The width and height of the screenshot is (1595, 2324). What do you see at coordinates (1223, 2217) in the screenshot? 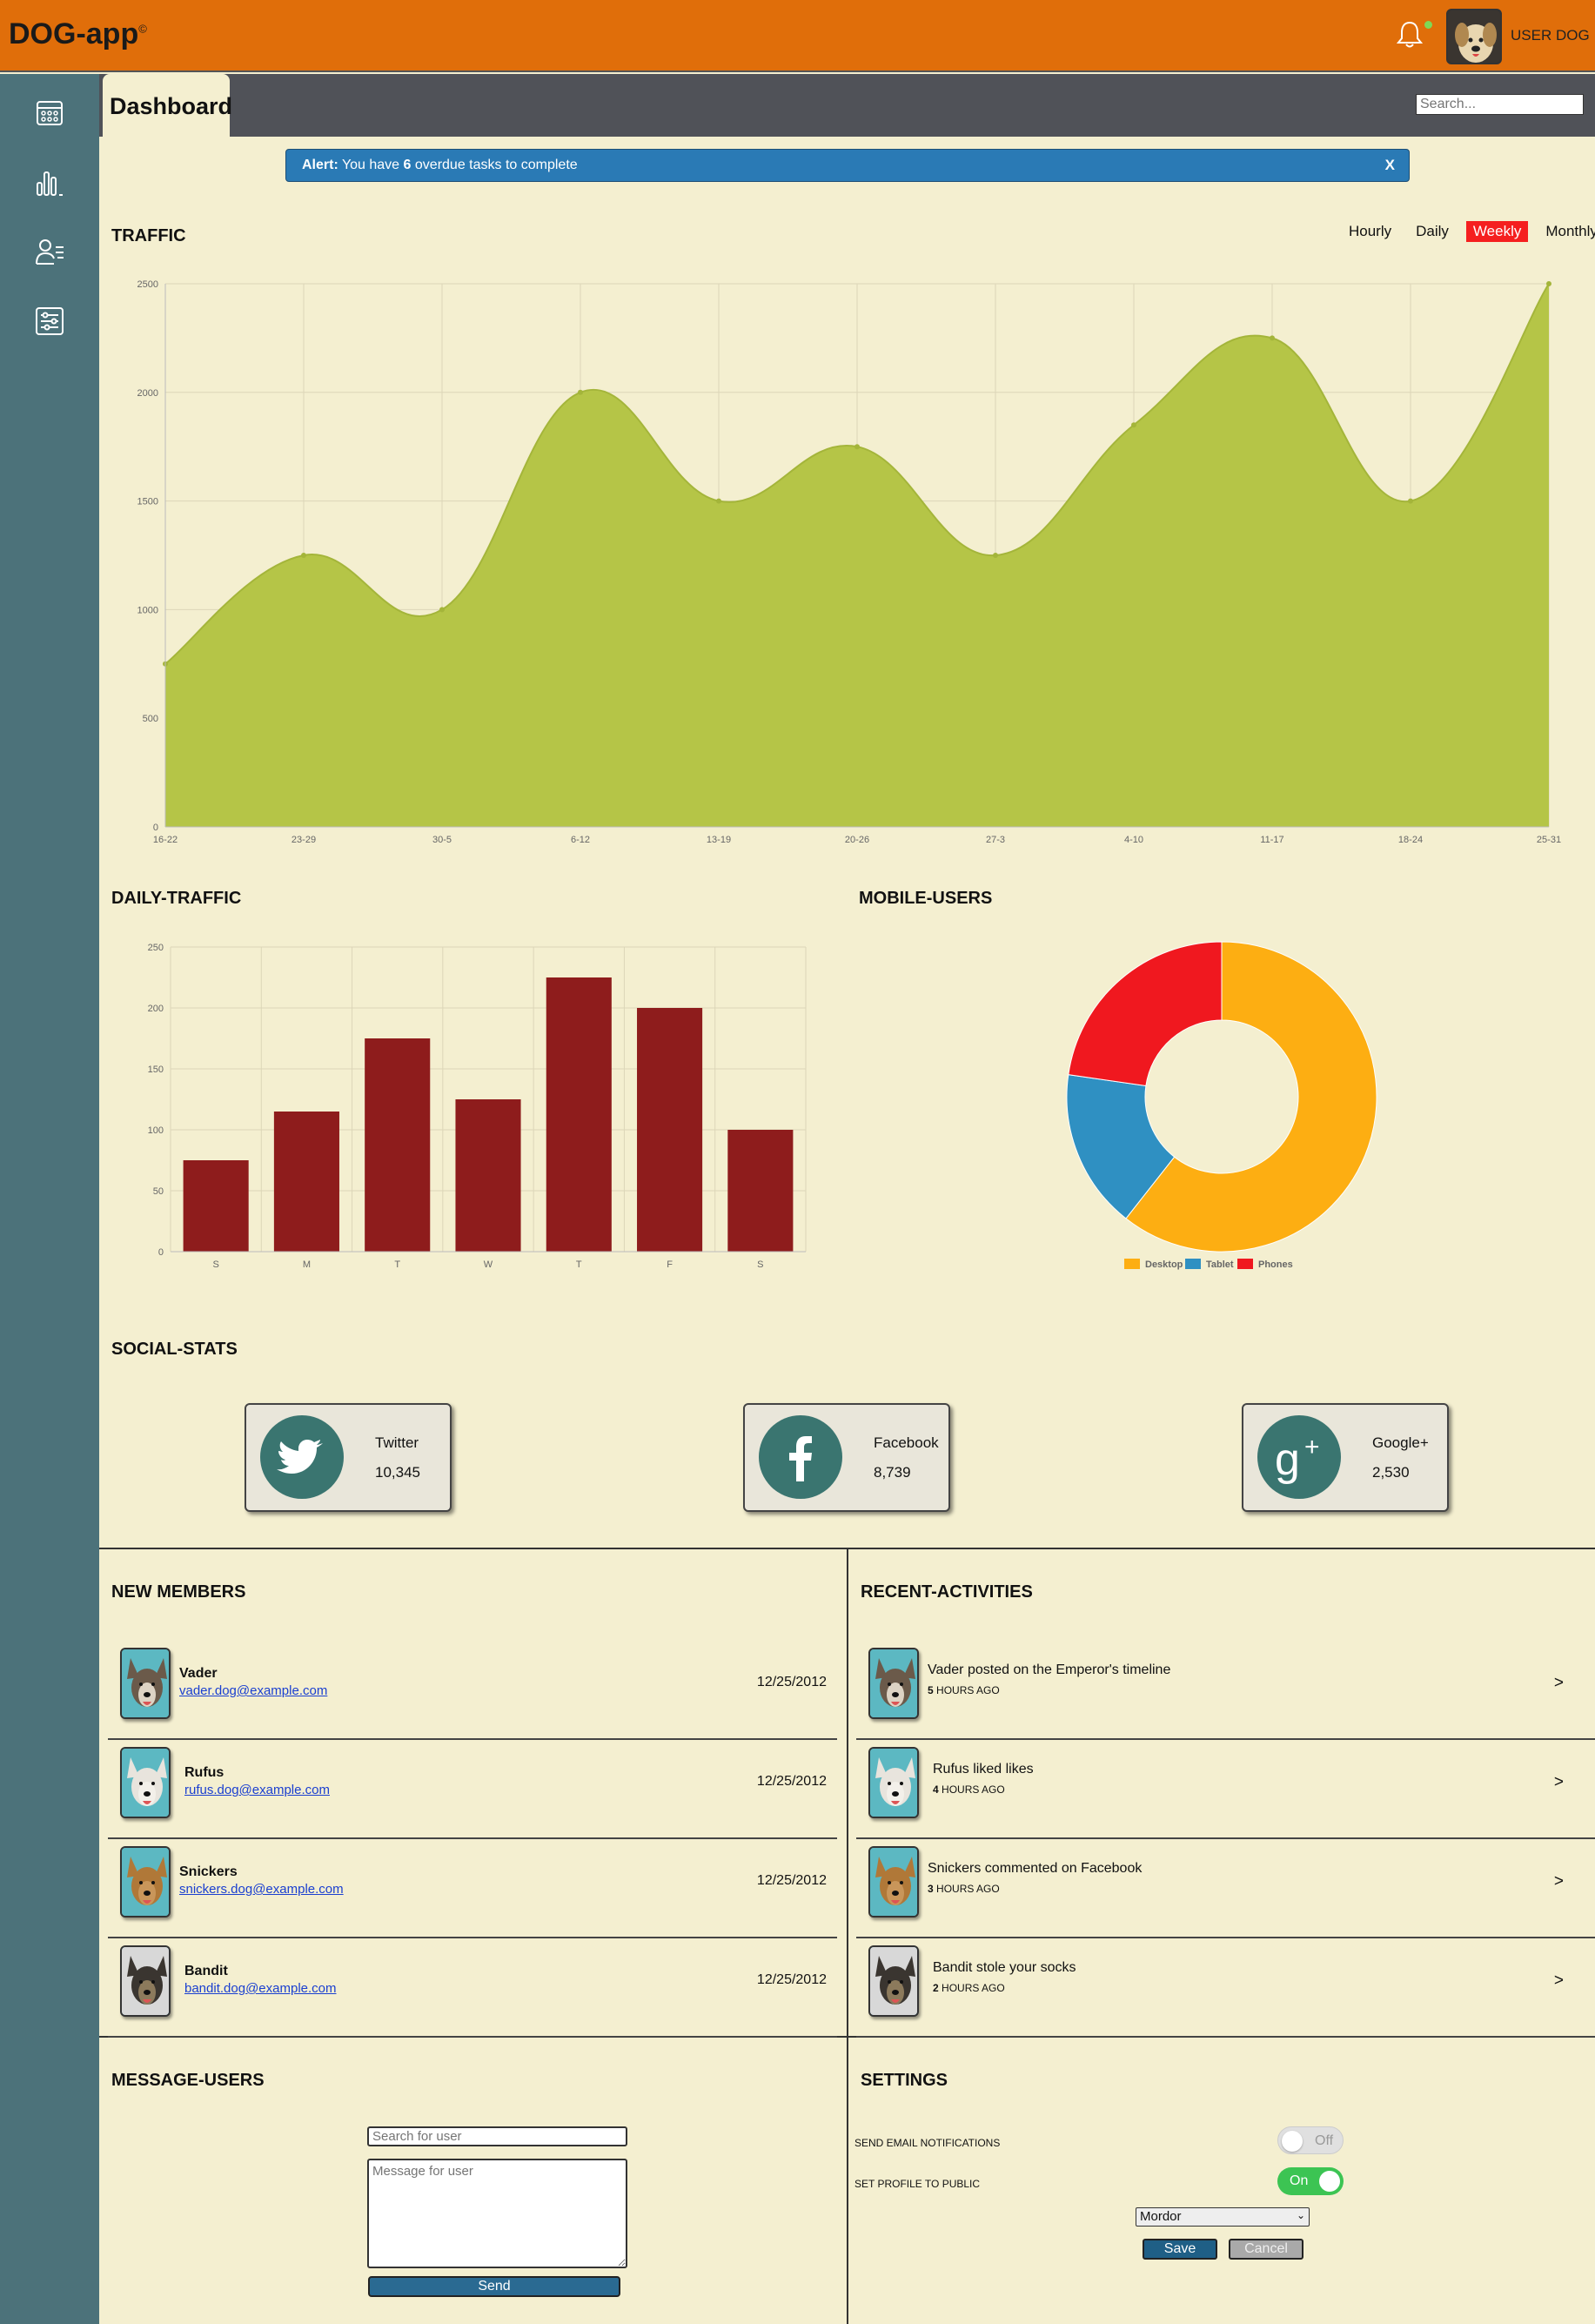
I see `timezone-select: Mordor ⌄` at bounding box center [1223, 2217].